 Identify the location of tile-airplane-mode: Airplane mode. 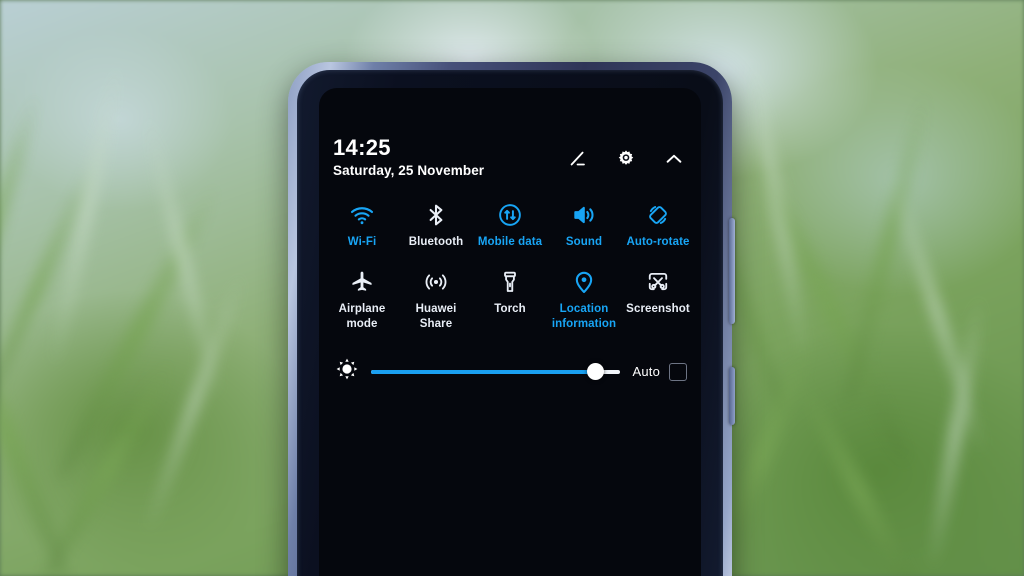
(362, 298).